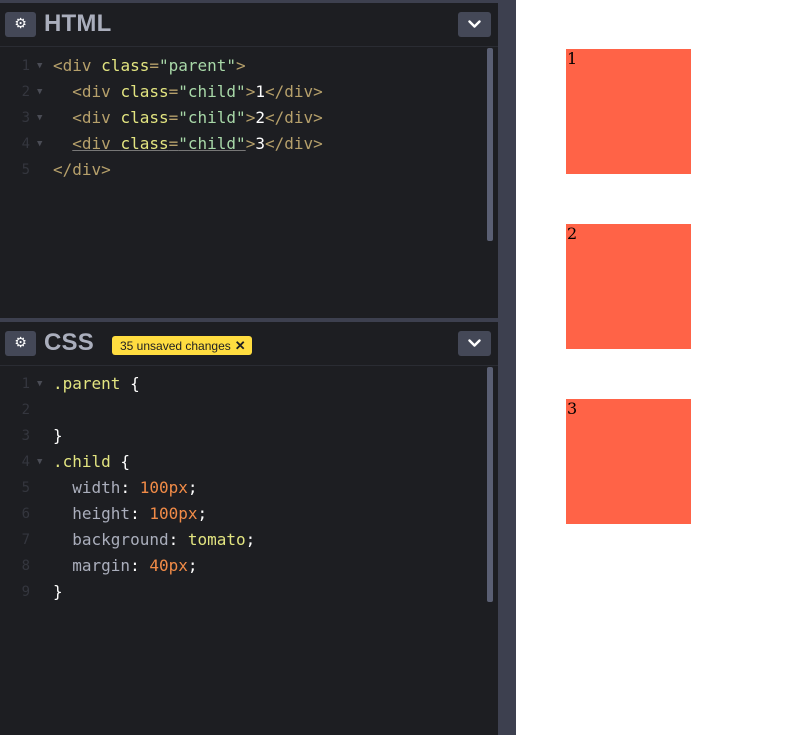  Describe the element at coordinates (260, 143) in the screenshot. I see `code-token: 3` at that location.